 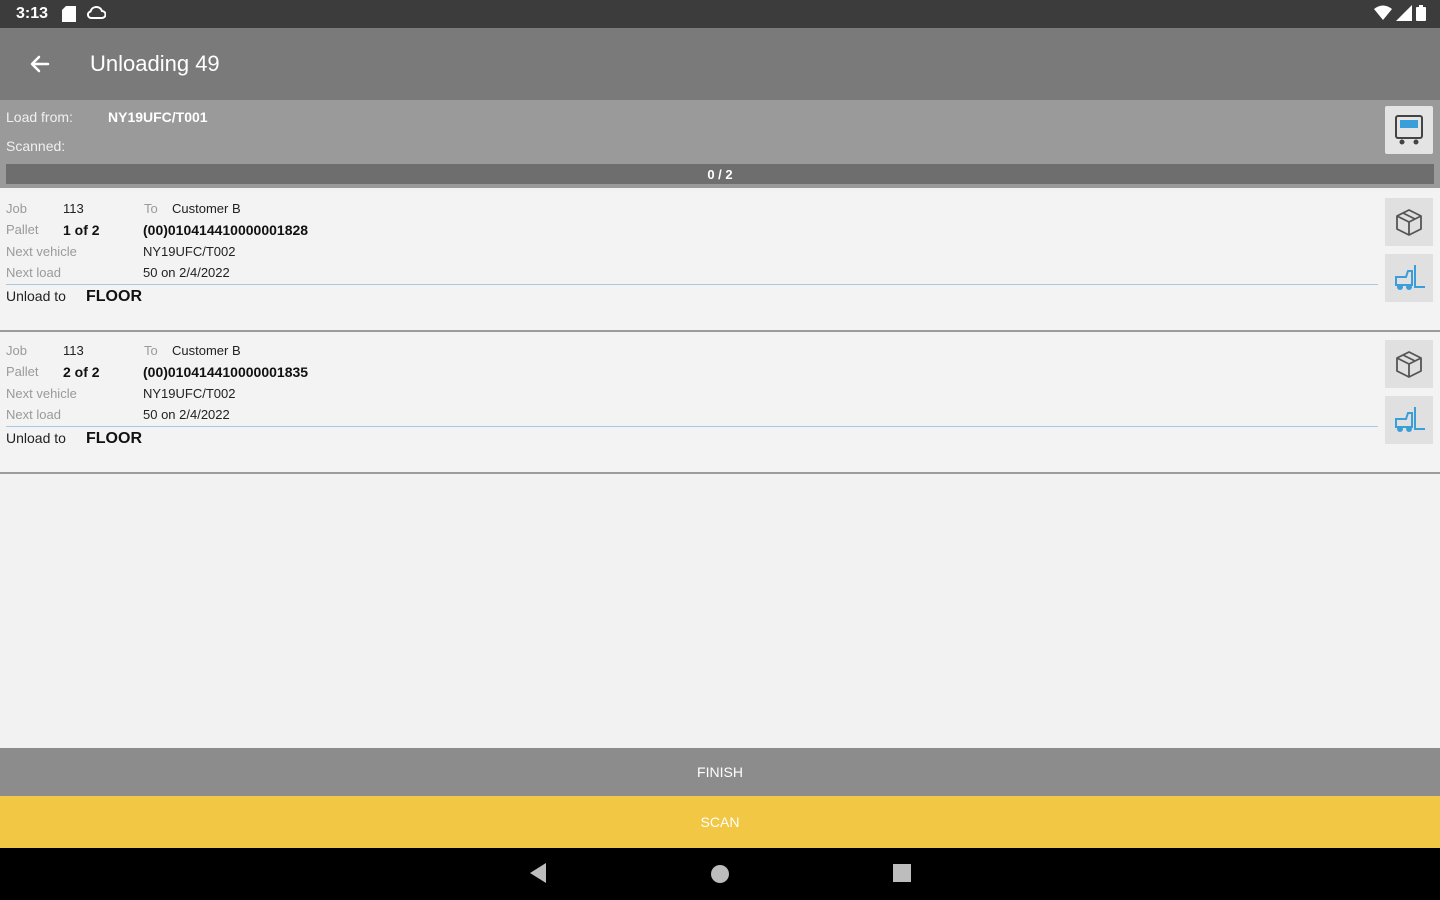 What do you see at coordinates (226, 372) in the screenshot?
I see `pallet-barcode: (00)010414410000001835` at bounding box center [226, 372].